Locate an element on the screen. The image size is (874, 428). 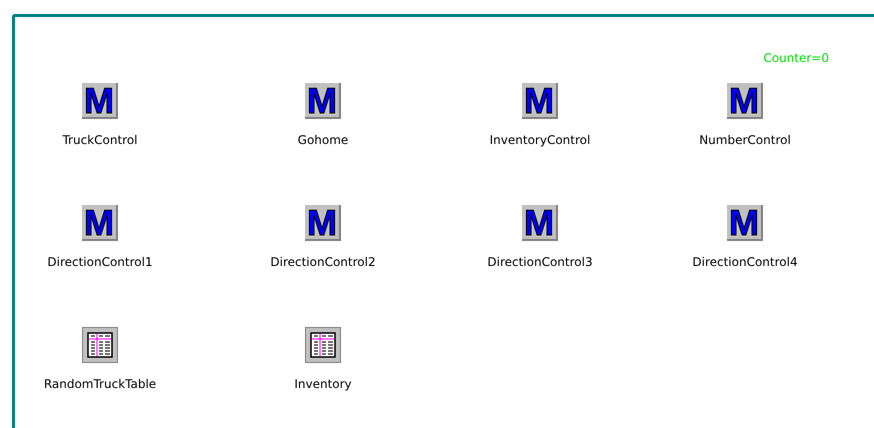
item-label: DirectionControl2 is located at coordinates (323, 262).